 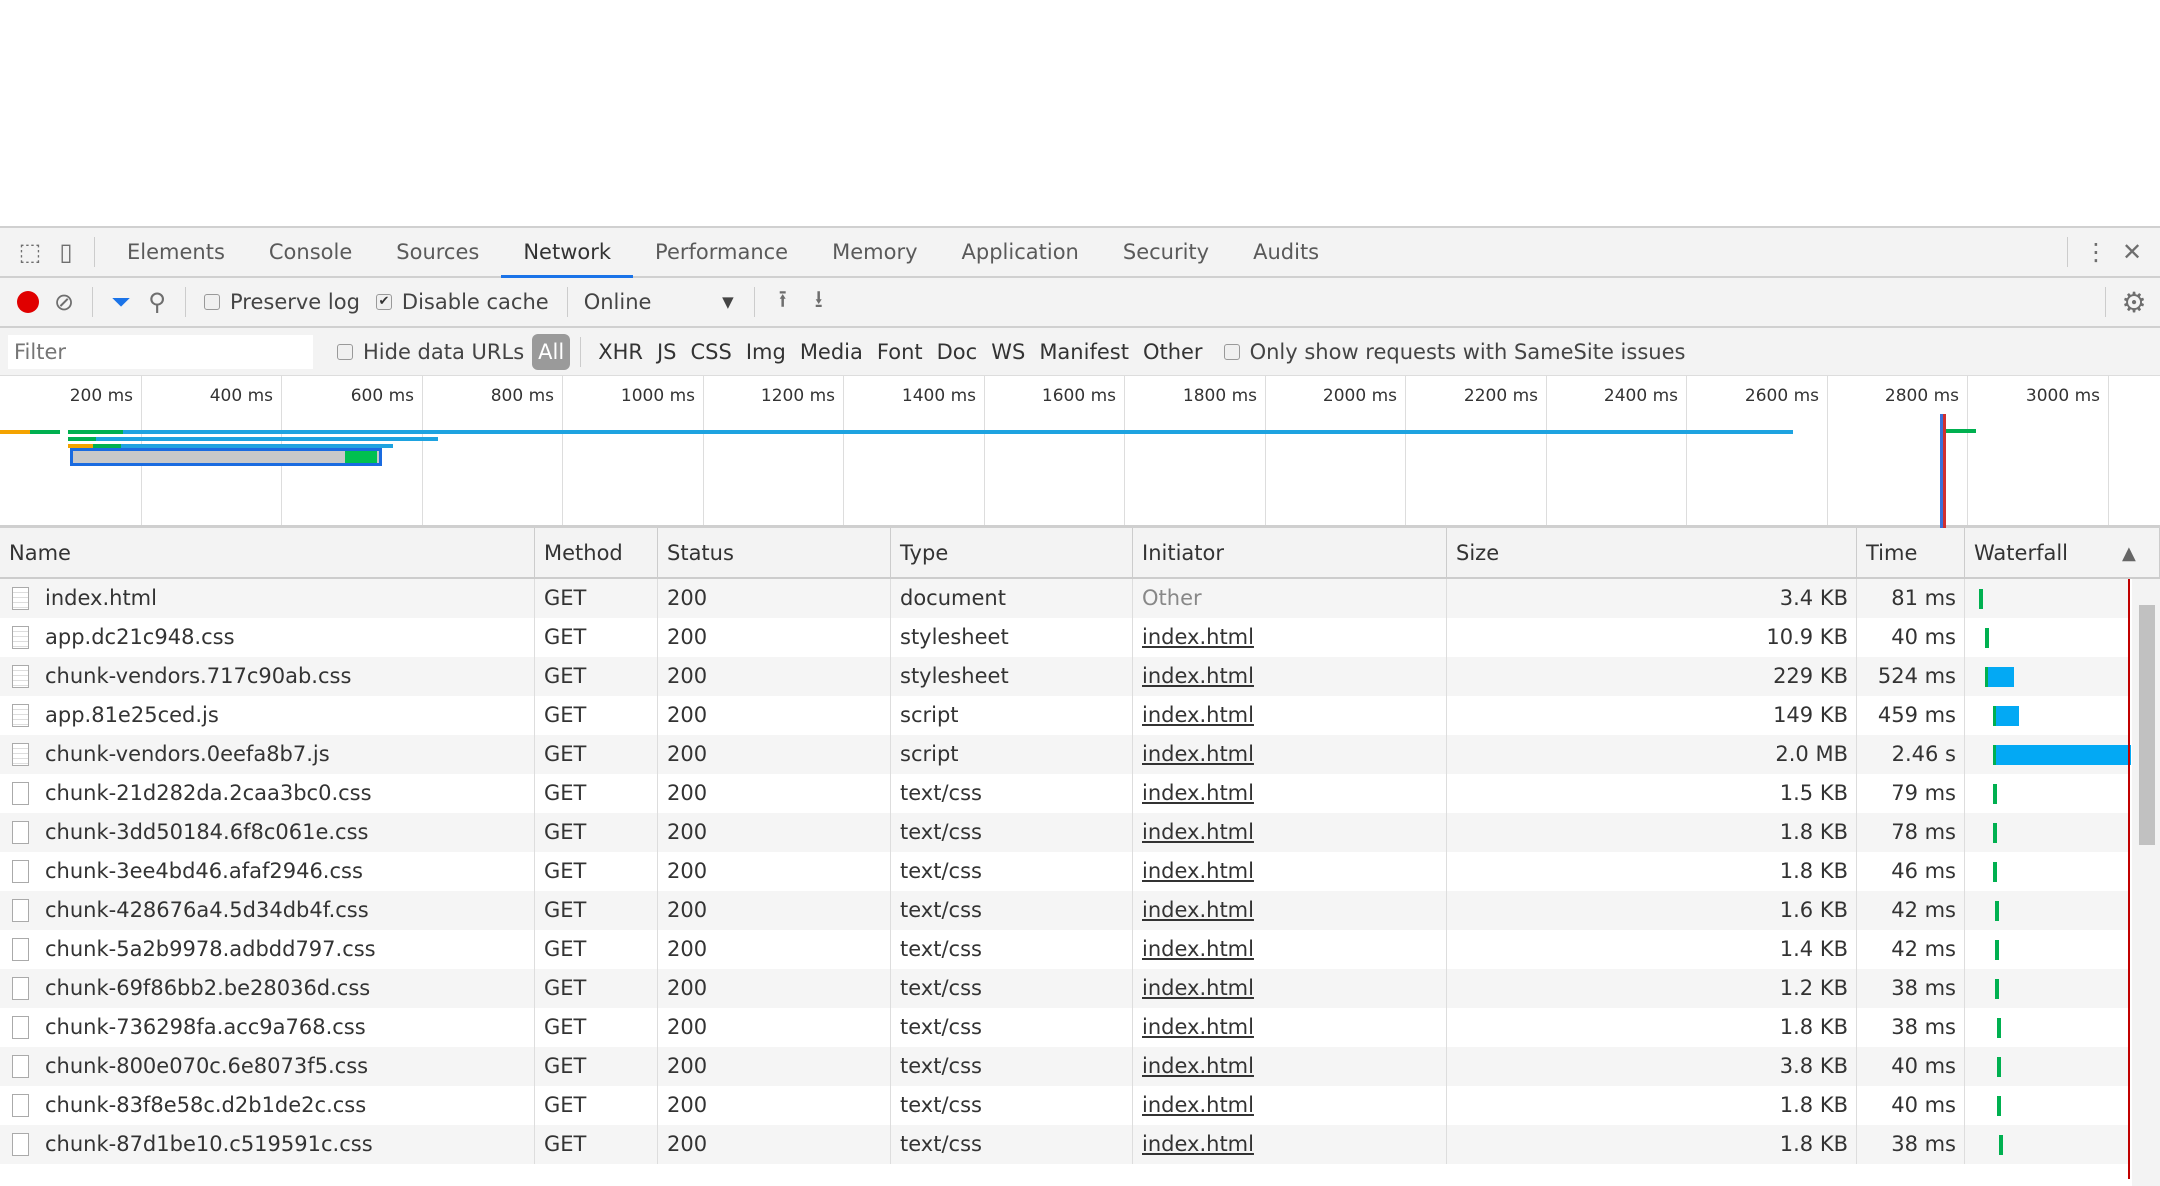 What do you see at coordinates (941, 1105) in the screenshot?
I see `type-text: text/css` at bounding box center [941, 1105].